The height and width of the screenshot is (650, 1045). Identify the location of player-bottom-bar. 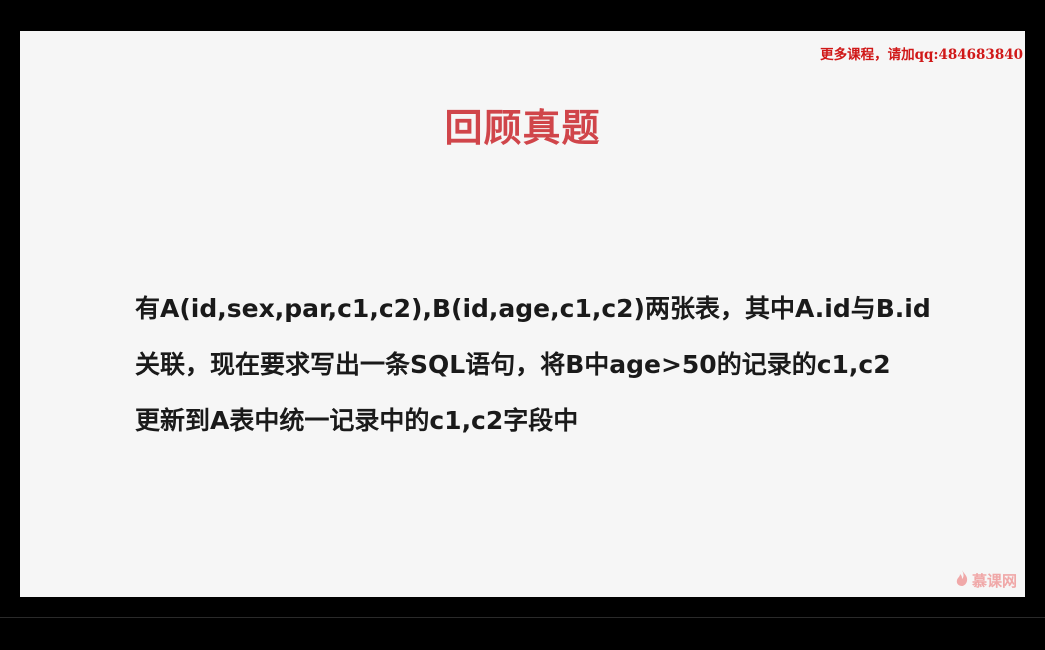
(522, 623).